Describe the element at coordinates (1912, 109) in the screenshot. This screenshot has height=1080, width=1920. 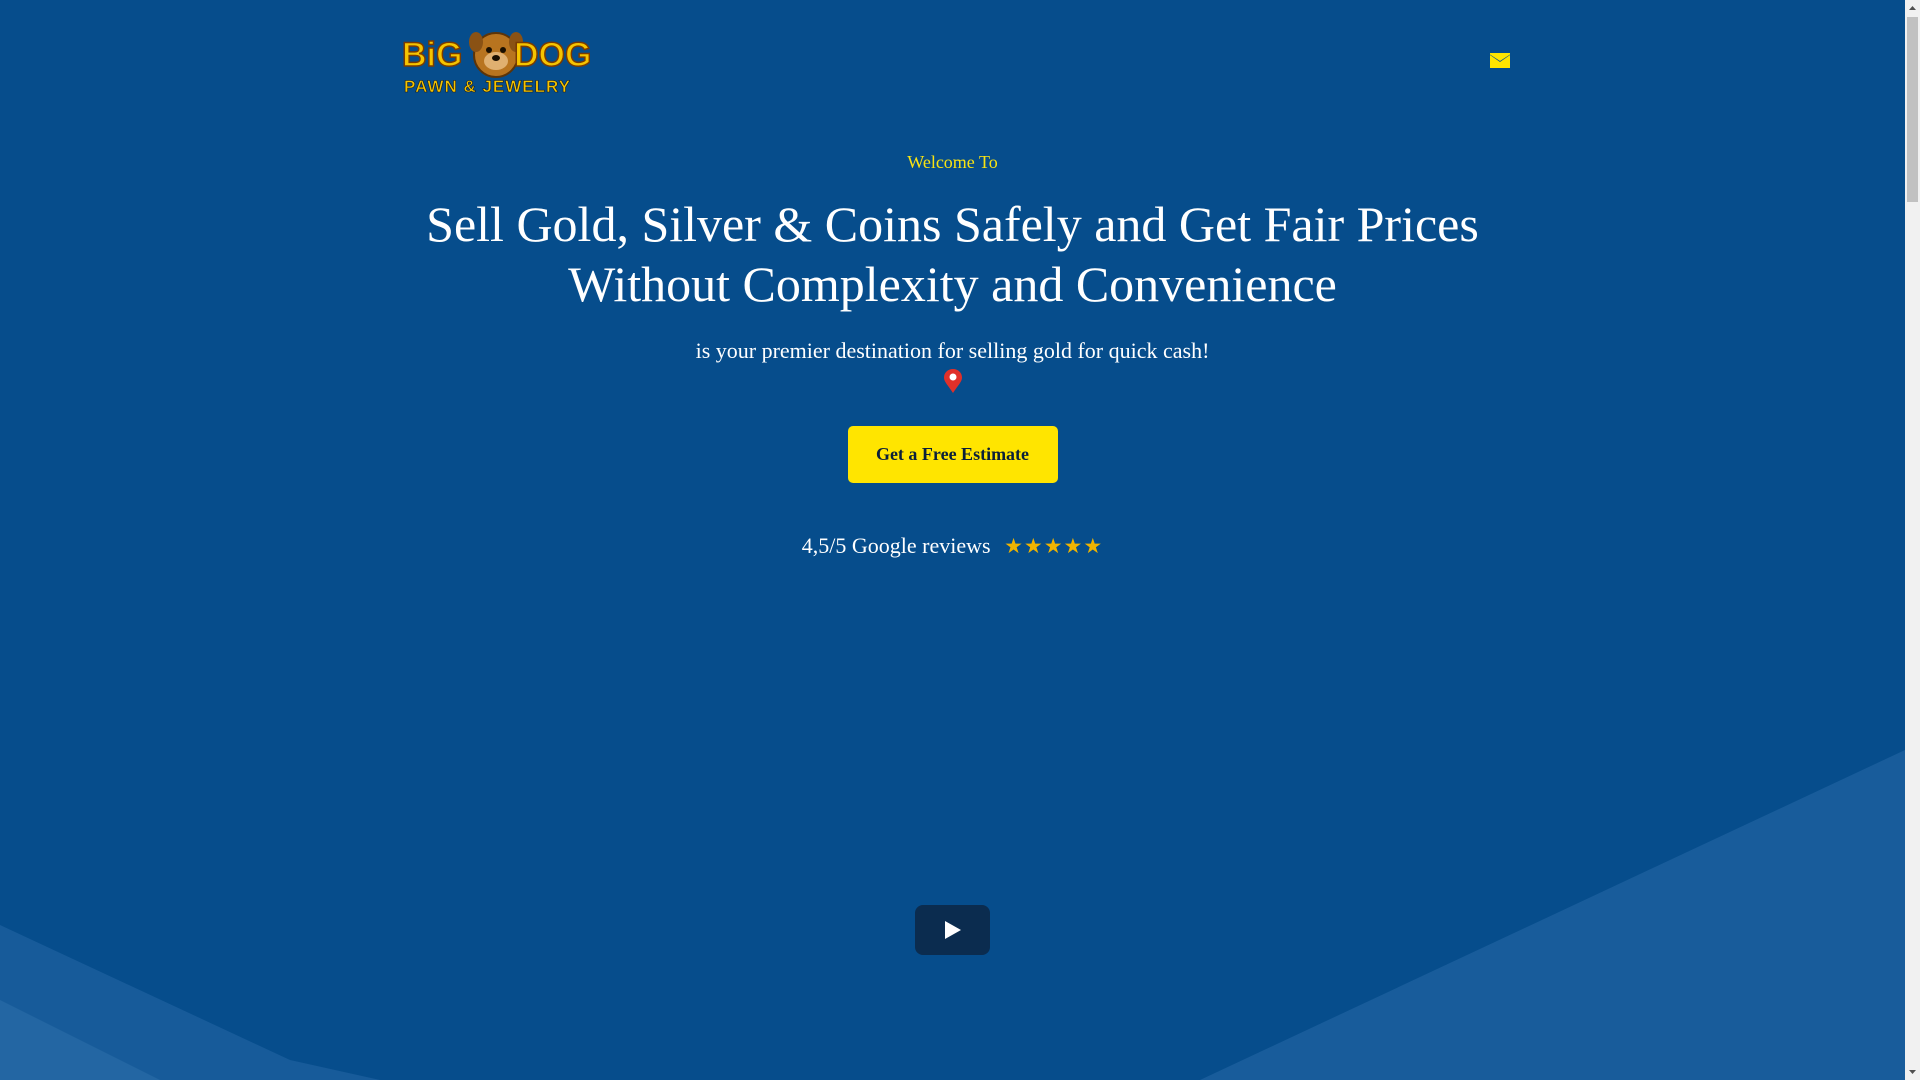
I see `scroll-thumb` at that location.